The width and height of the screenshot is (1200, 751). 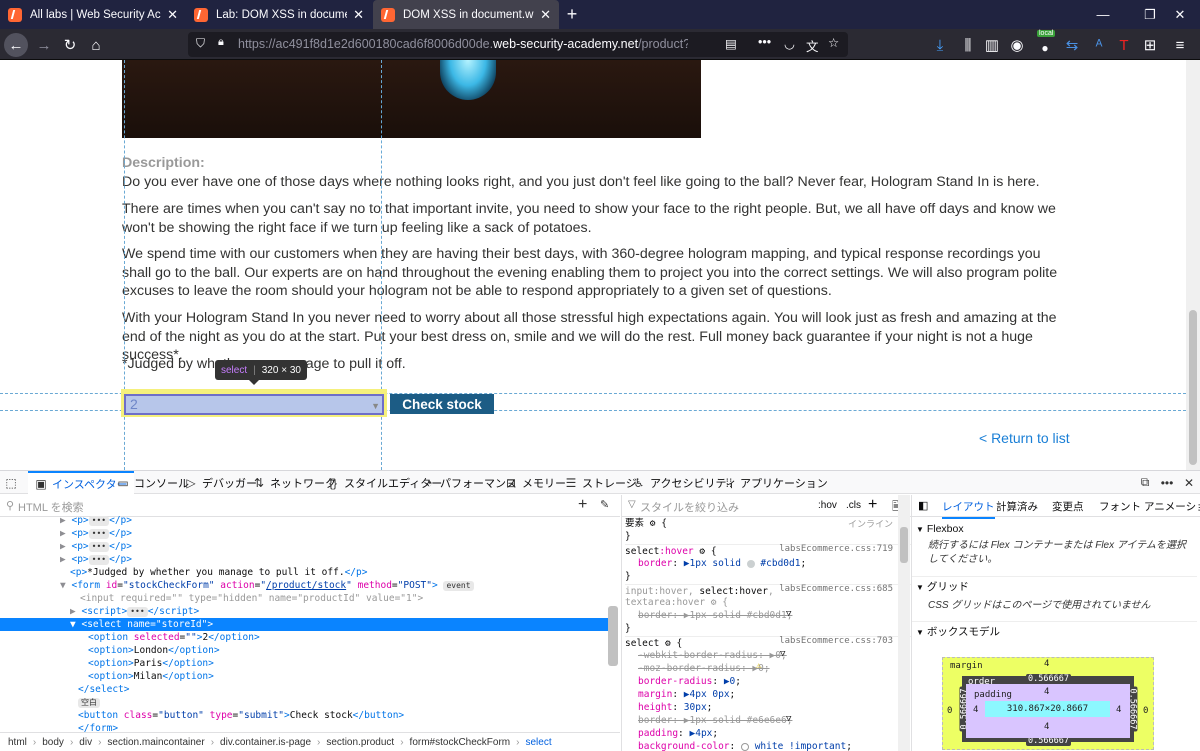 What do you see at coordinates (836, 549) in the screenshot?
I see `stylesheet-link: labsEcommerce.css:719` at bounding box center [836, 549].